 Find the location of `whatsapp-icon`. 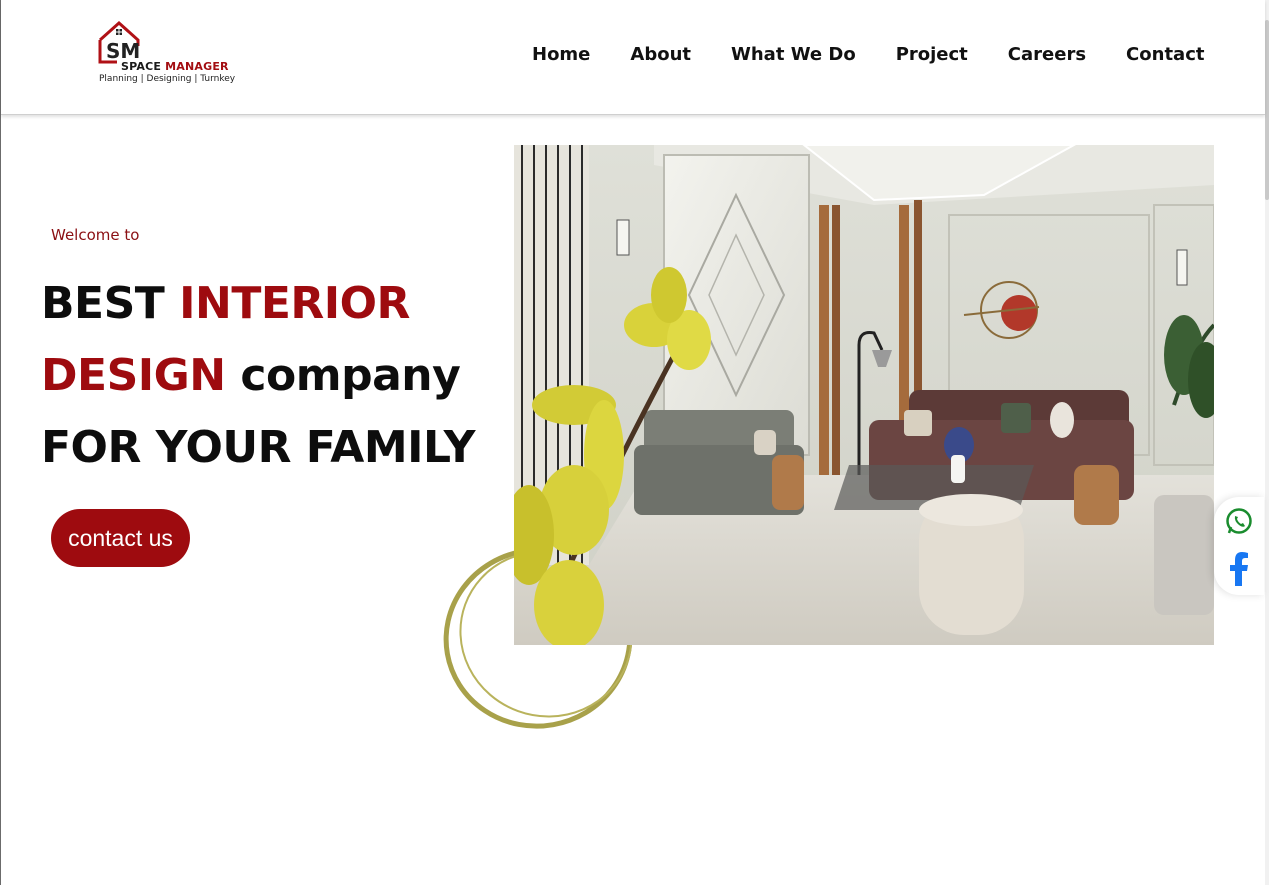

whatsapp-icon is located at coordinates (1239, 521).